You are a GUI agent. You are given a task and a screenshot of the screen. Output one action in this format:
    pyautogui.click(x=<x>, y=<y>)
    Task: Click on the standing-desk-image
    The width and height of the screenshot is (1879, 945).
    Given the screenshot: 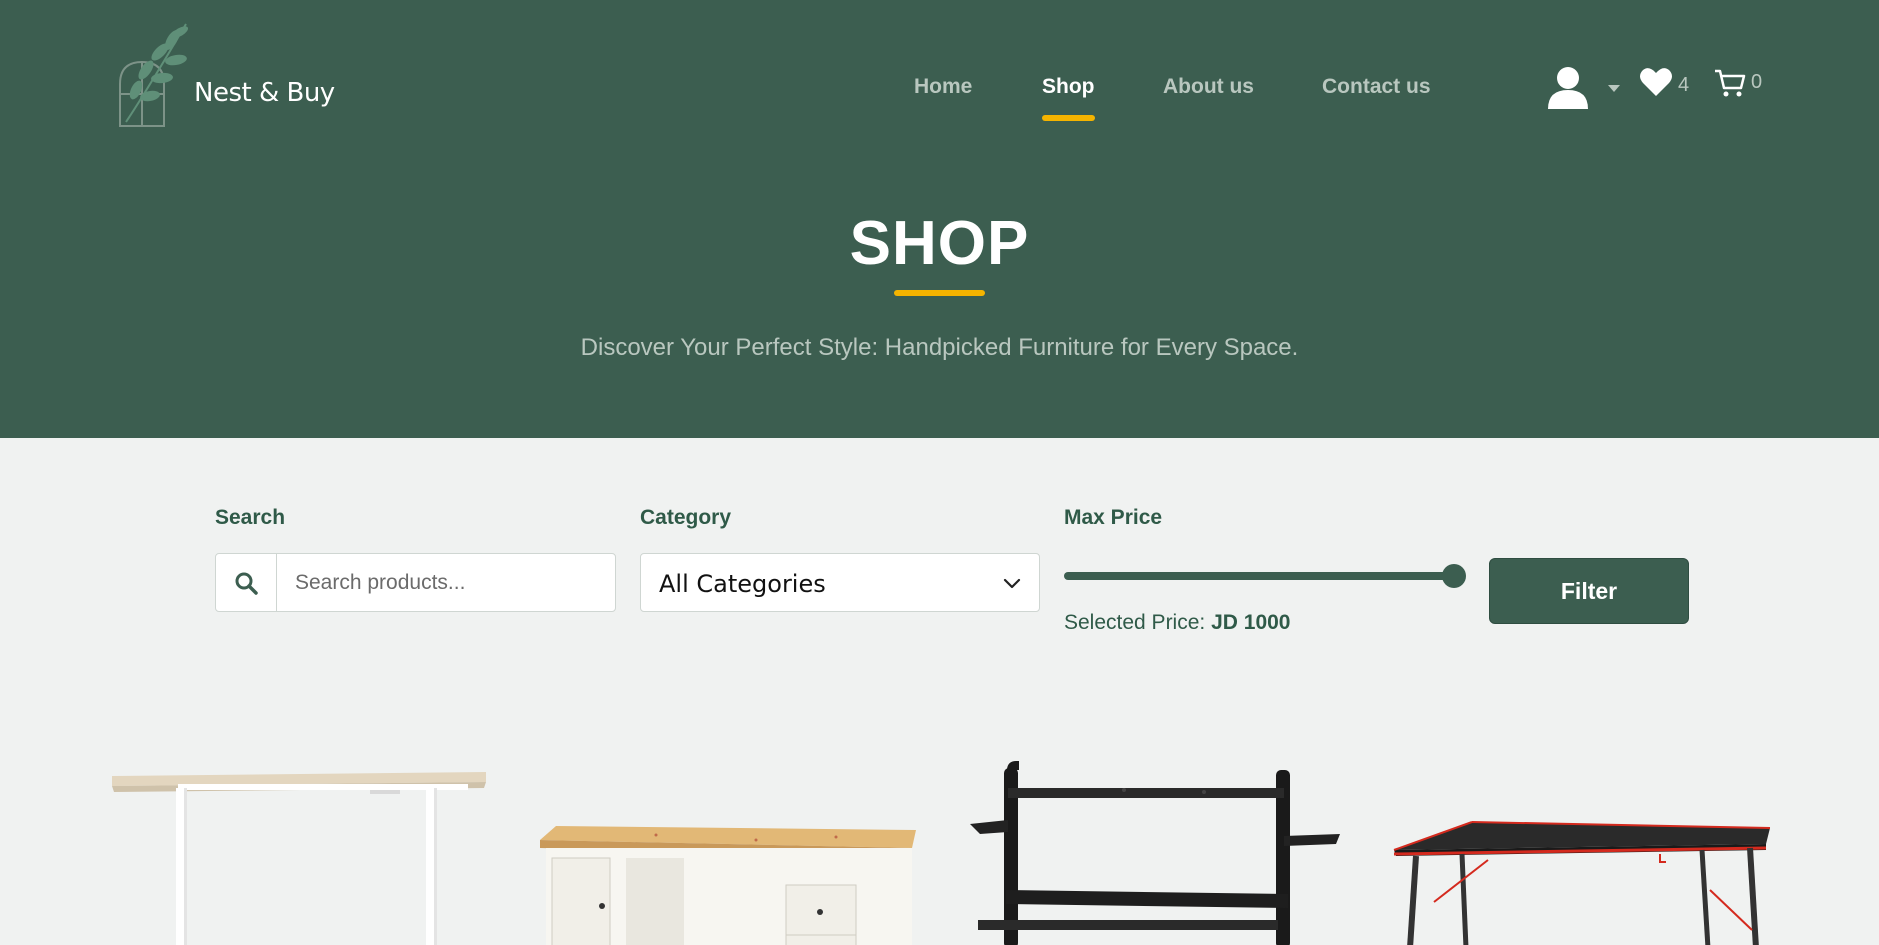 What is the action you would take?
    pyautogui.click(x=299, y=858)
    